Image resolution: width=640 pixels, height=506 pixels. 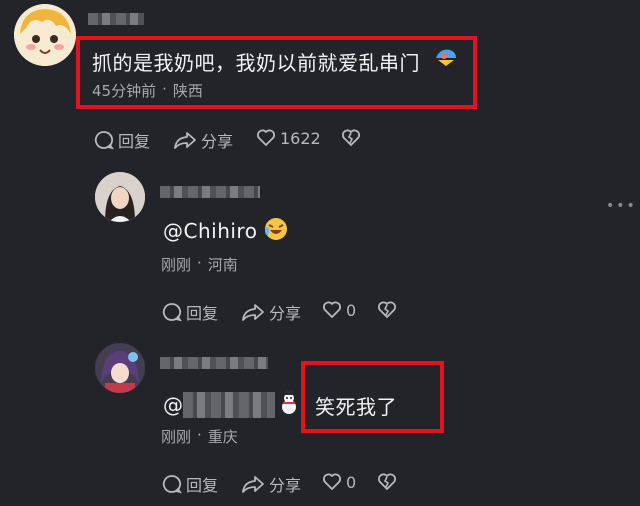 I want to click on mention-text: @Chihiro, so click(x=210, y=231).